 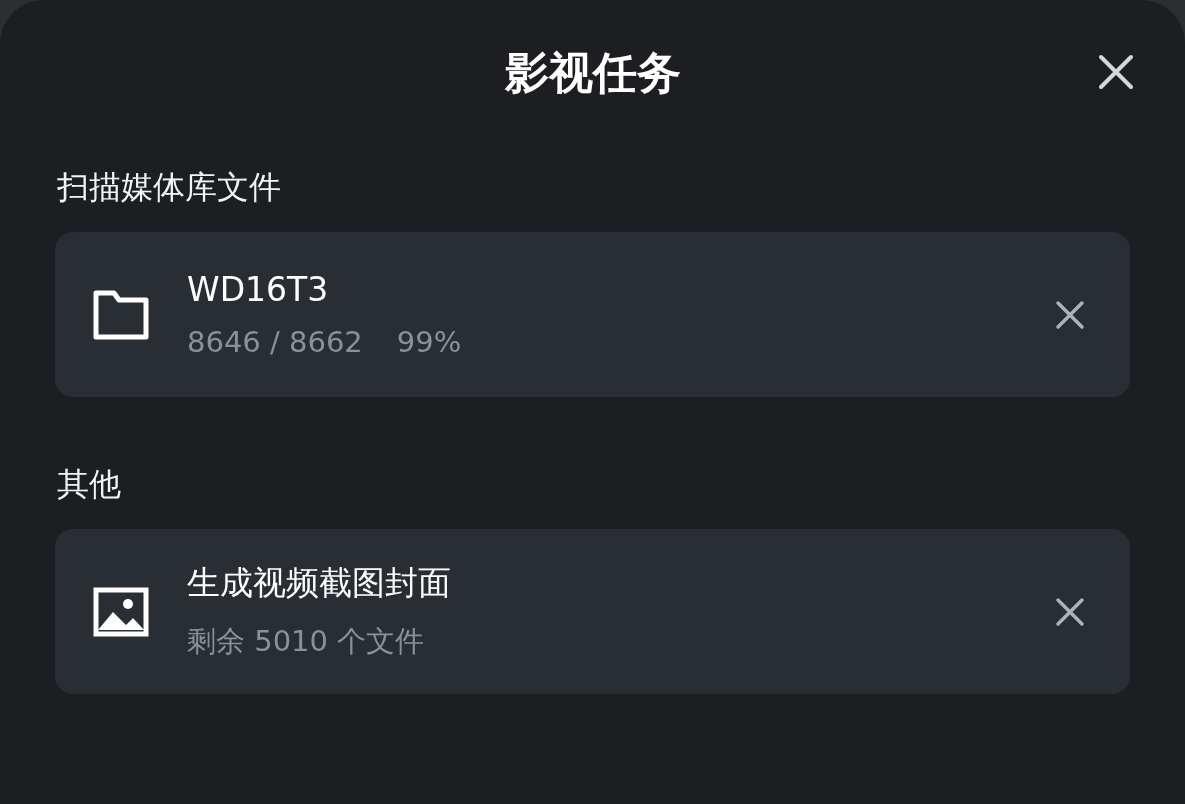 What do you see at coordinates (169, 187) in the screenshot?
I see `section-label: 扫描媒体库文件` at bounding box center [169, 187].